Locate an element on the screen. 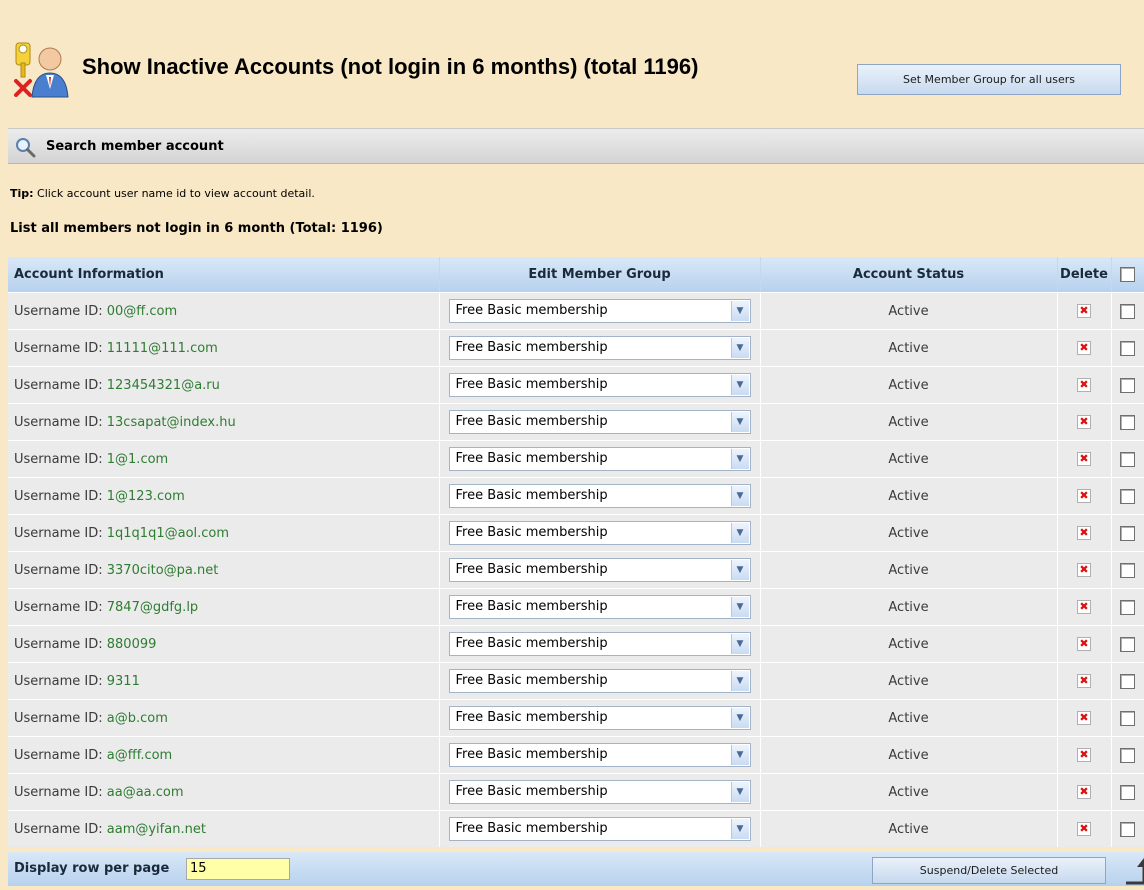 This screenshot has height=890, width=1144. username-id-link: 1@123.com is located at coordinates (146, 496).